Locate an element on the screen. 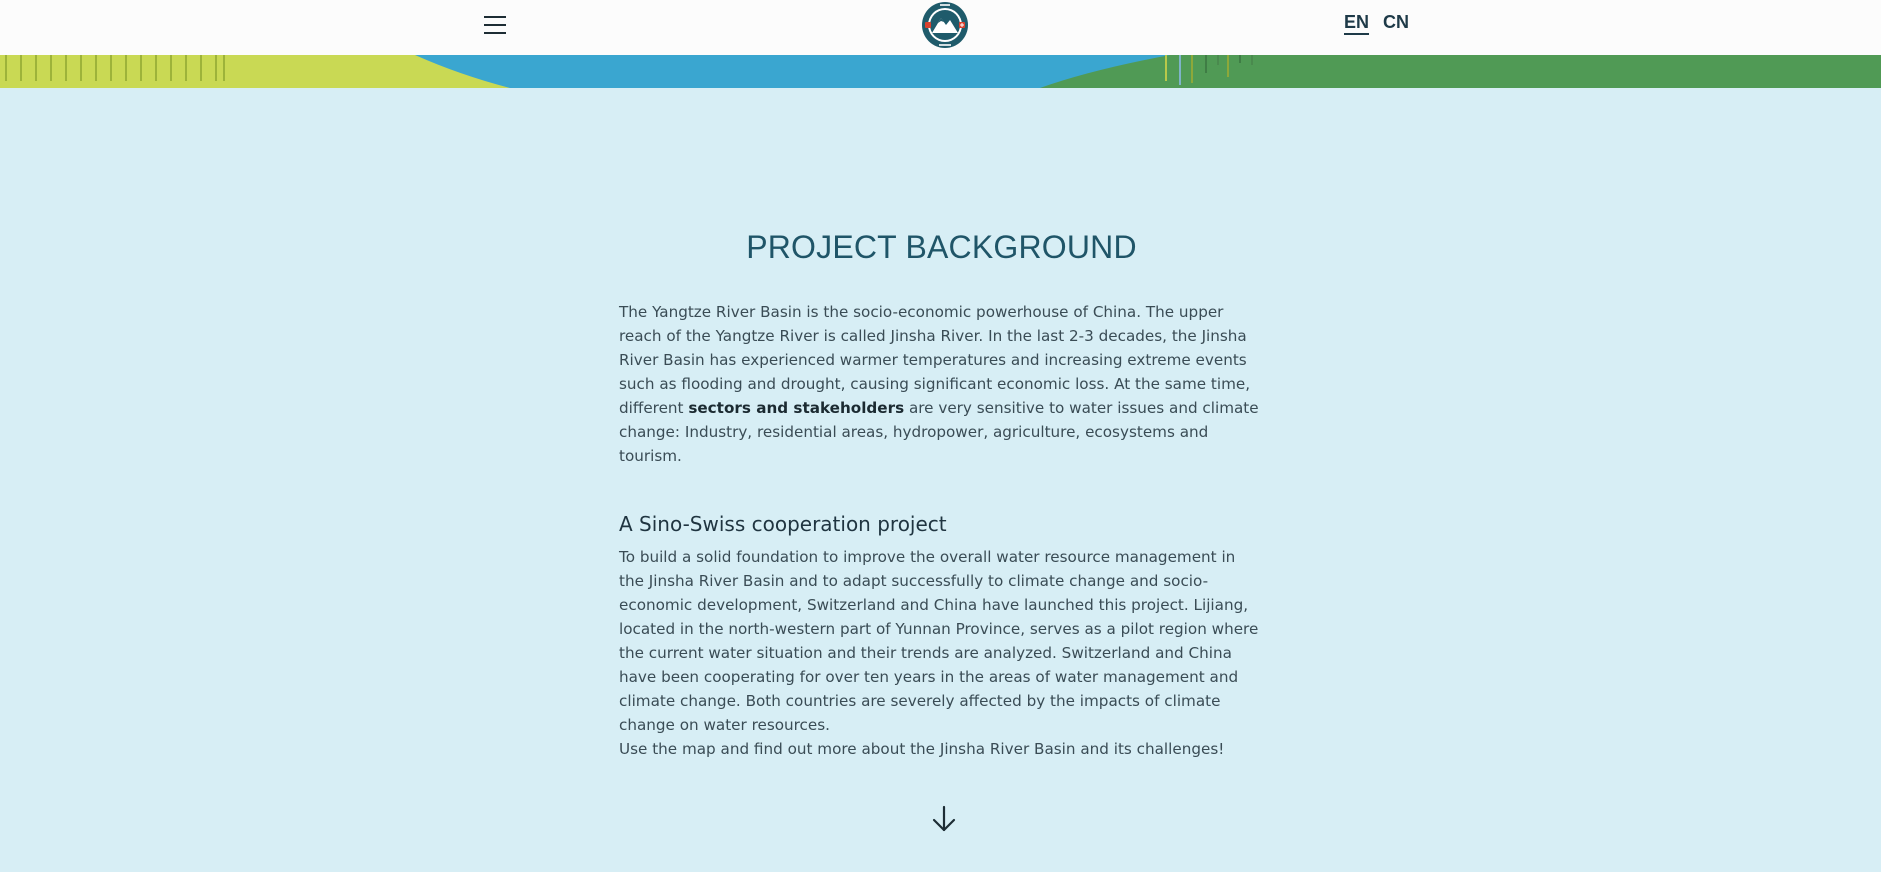 The image size is (1881, 872). language-cn-link: CN is located at coordinates (1396, 22).